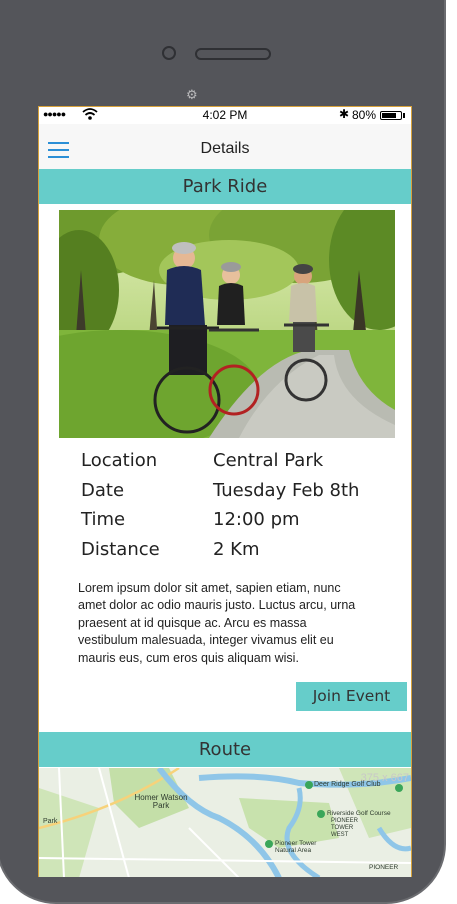 The width and height of the screenshot is (457, 904). I want to click on map-label-riverside: Riverside Golf Course, so click(359, 813).